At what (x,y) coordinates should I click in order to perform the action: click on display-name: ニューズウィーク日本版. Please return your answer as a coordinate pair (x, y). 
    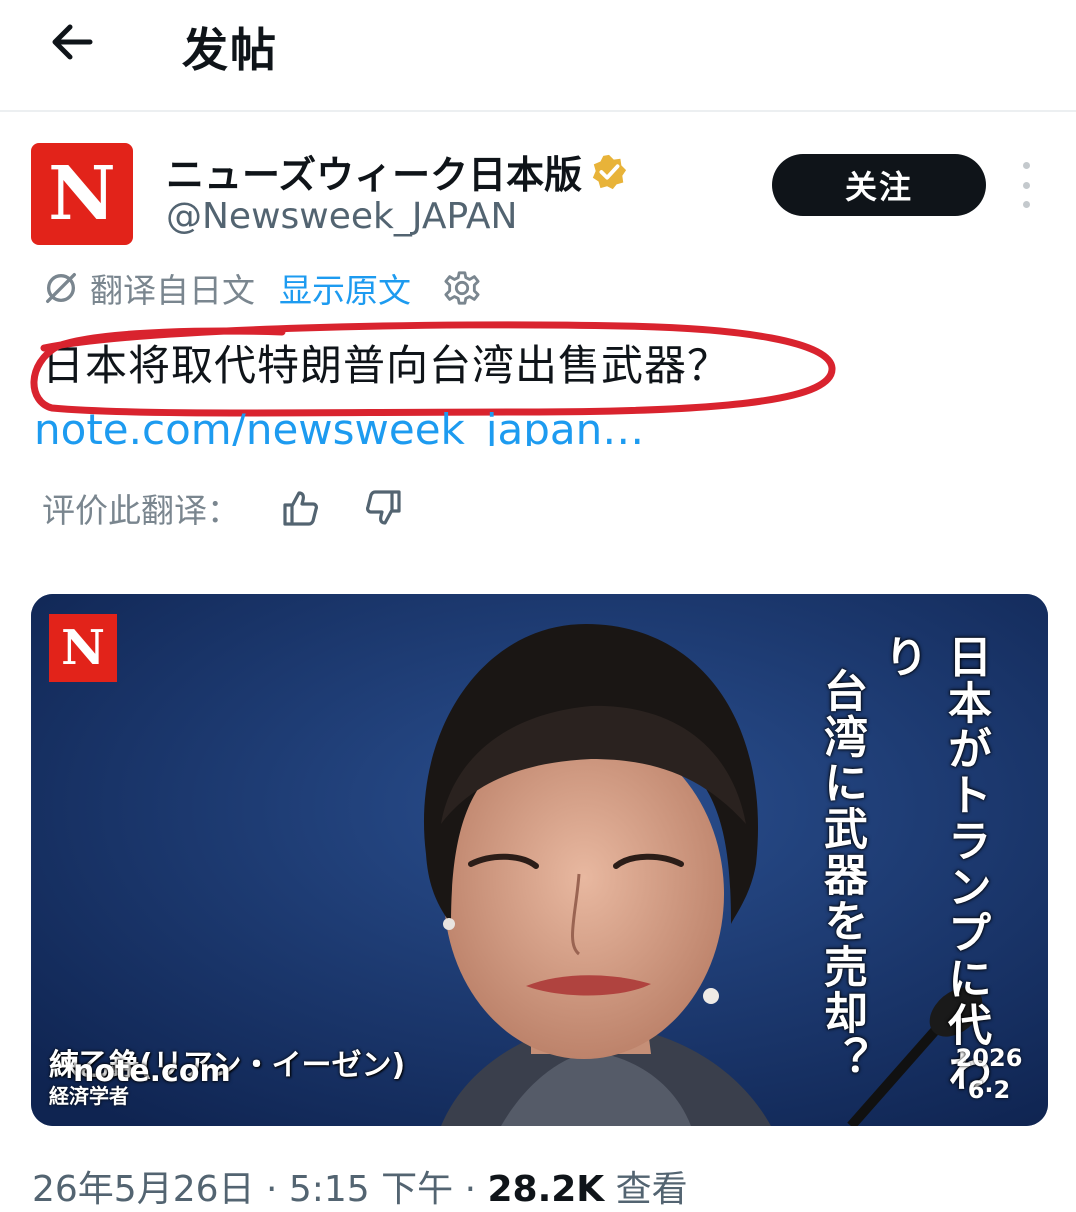
    Looking at the image, I should click on (397, 171).